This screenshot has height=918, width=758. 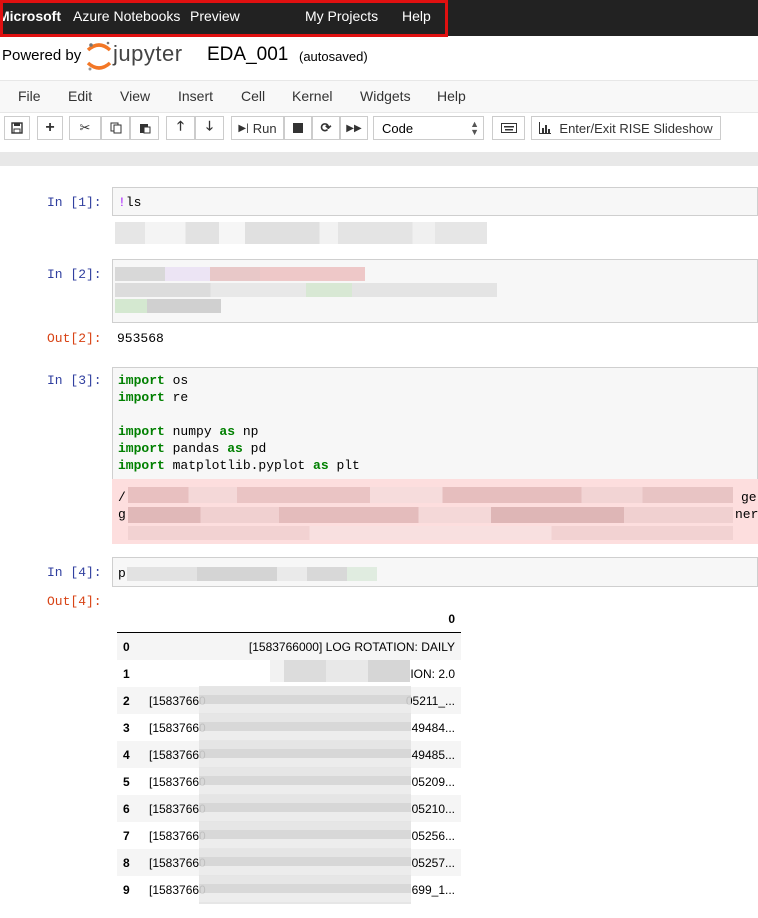 I want to click on notebook-name: EDA_001, so click(x=247, y=55).